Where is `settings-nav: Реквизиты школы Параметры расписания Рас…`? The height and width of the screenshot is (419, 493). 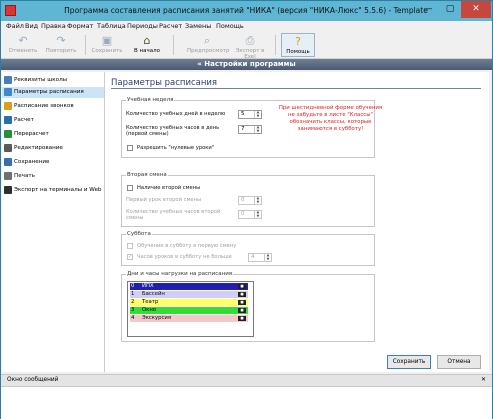
settings-nav: Реквизиты школы Параметры расписания Рас… is located at coordinates (53, 222).